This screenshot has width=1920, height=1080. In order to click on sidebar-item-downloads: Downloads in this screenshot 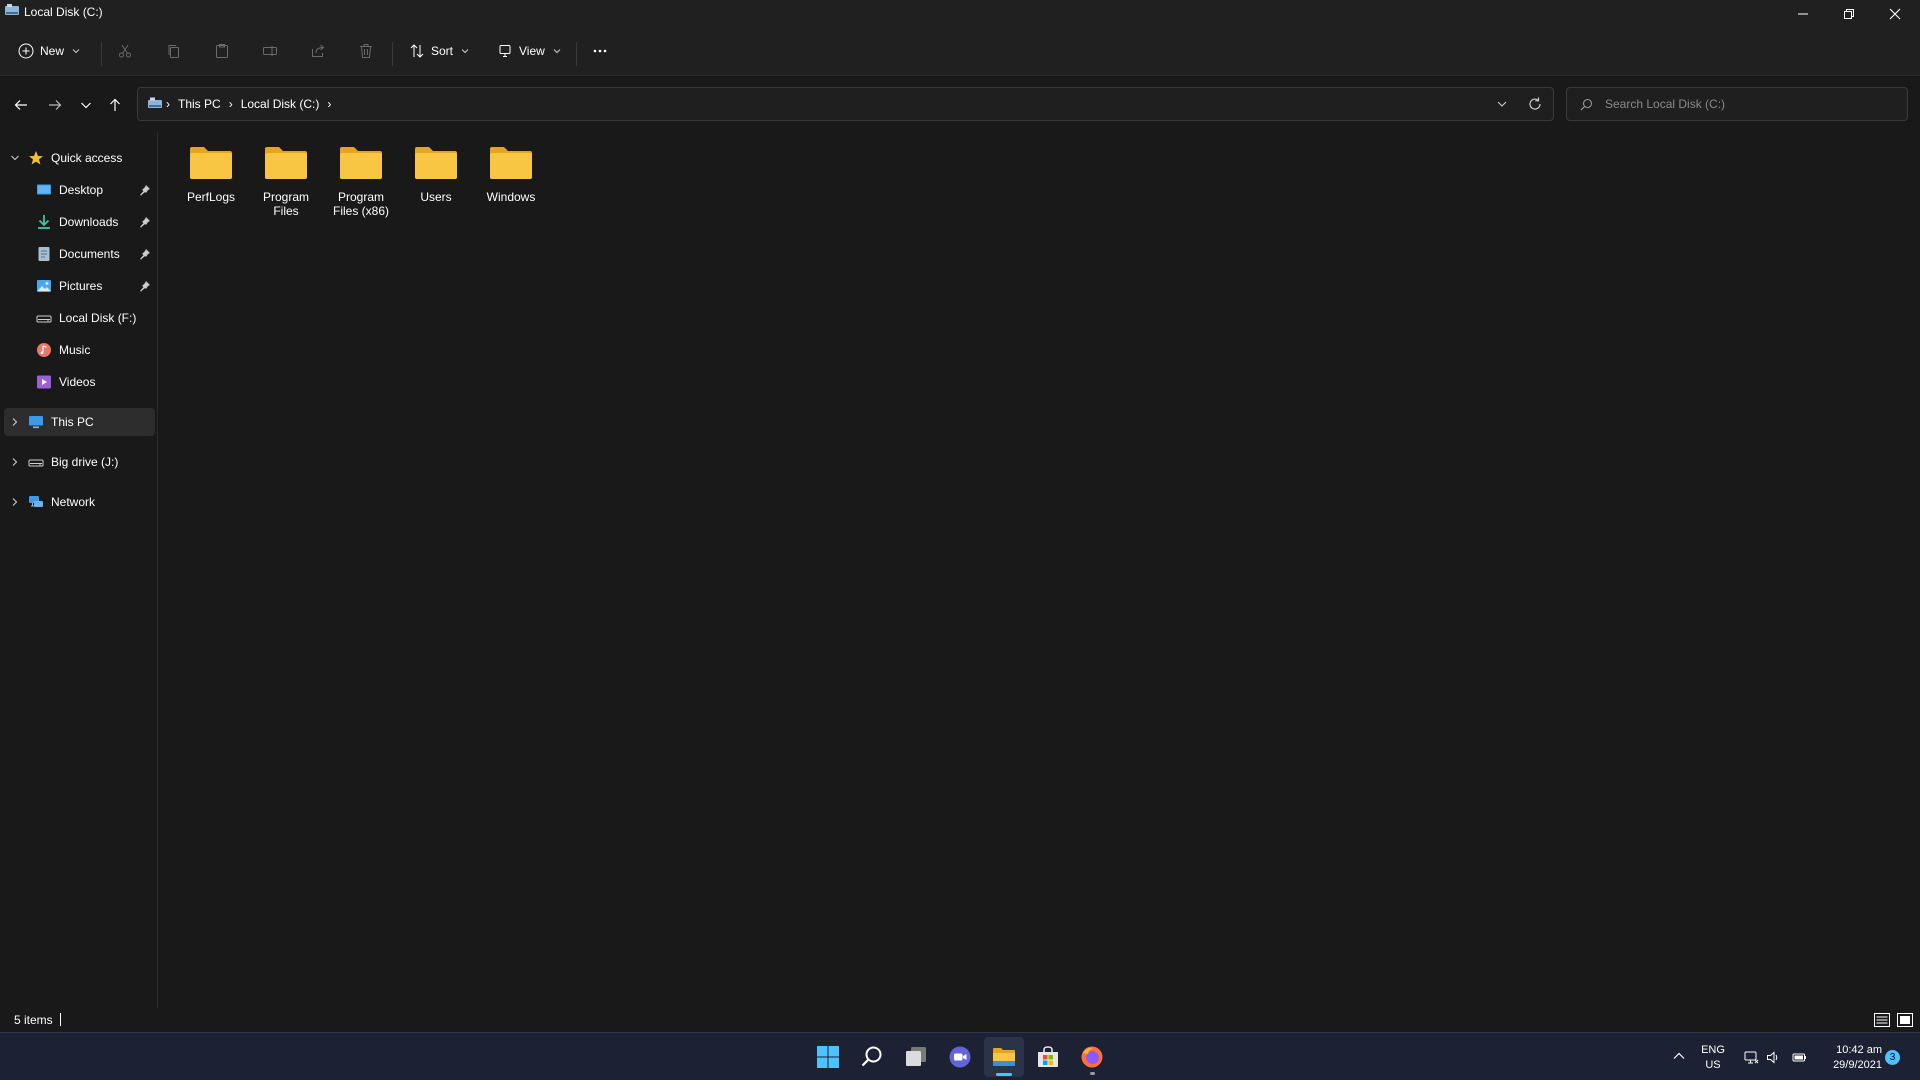, I will do `click(79, 222)`.